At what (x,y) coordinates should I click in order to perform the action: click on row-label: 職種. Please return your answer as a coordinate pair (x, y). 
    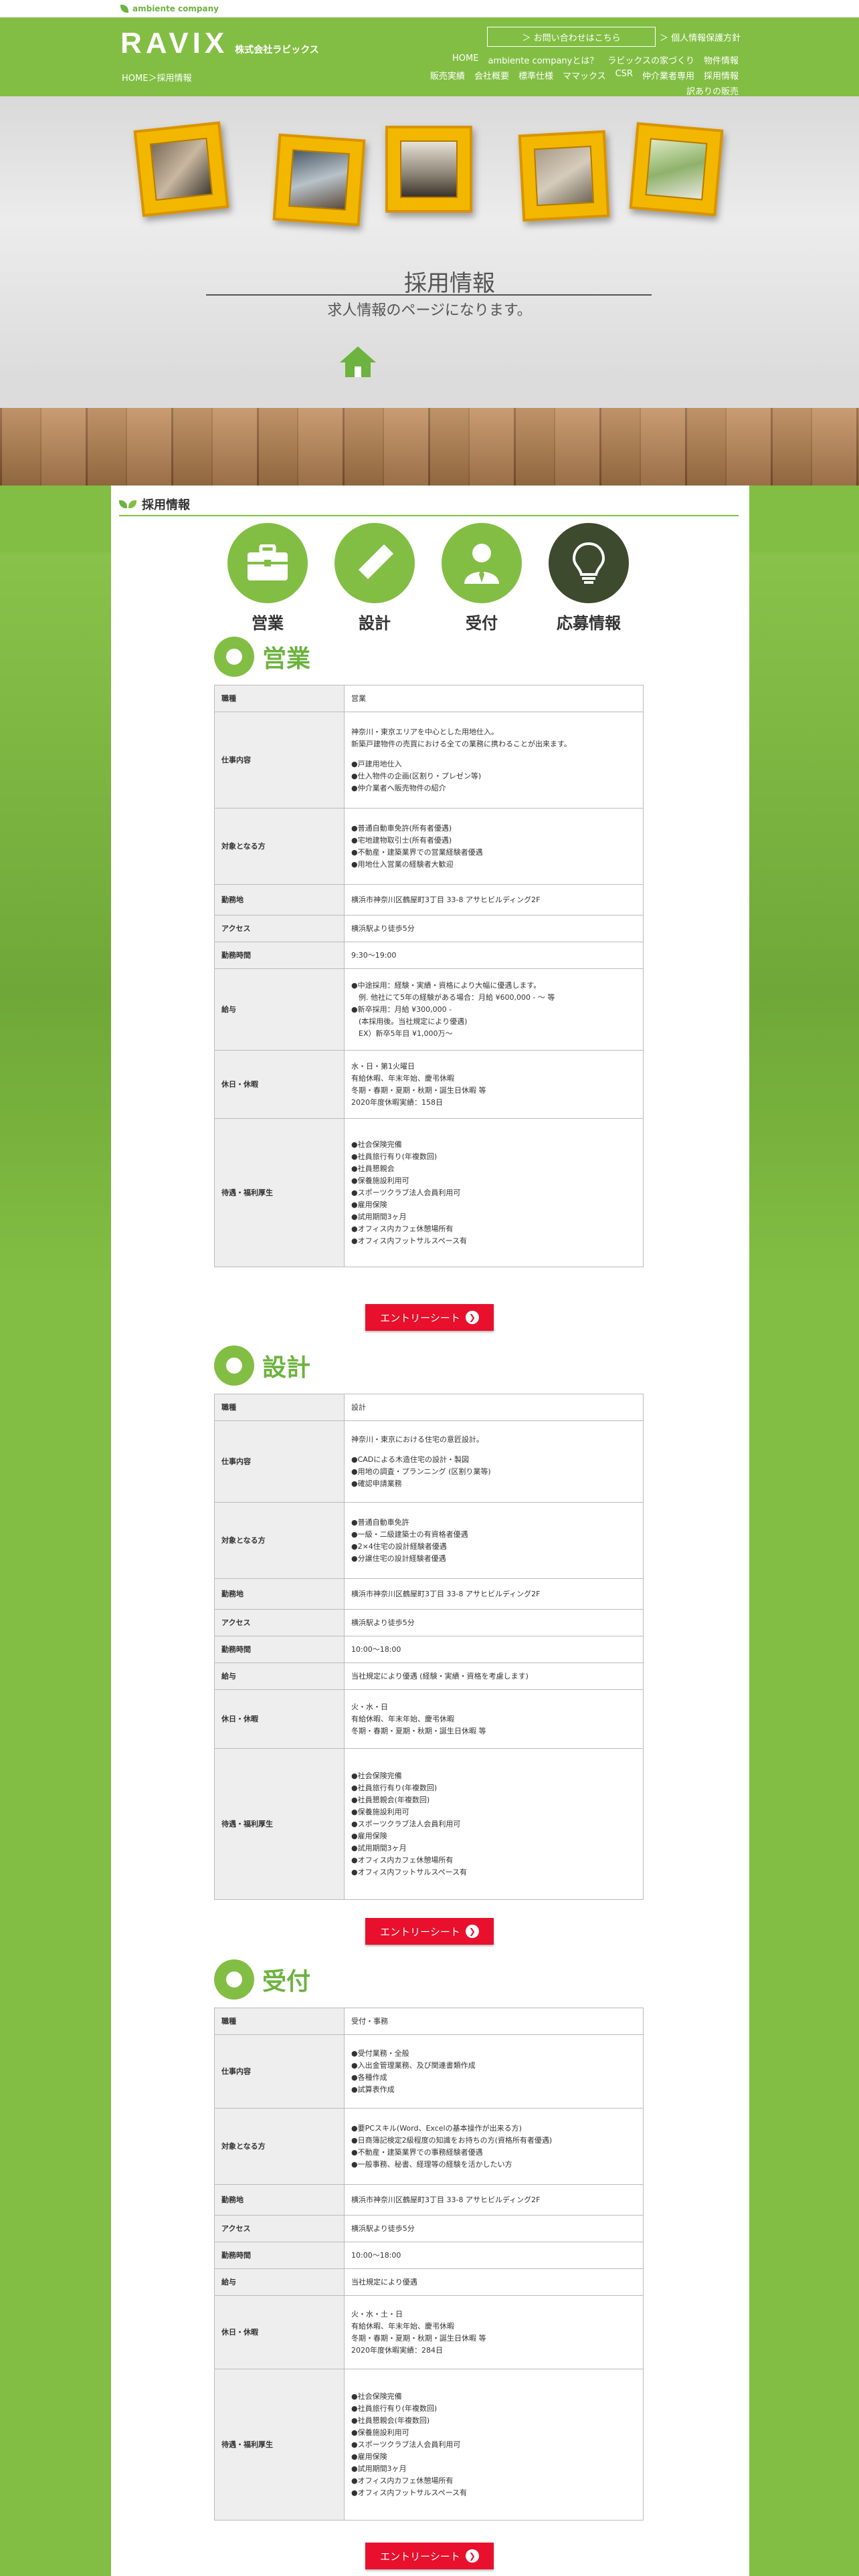
    Looking at the image, I should click on (279, 2022).